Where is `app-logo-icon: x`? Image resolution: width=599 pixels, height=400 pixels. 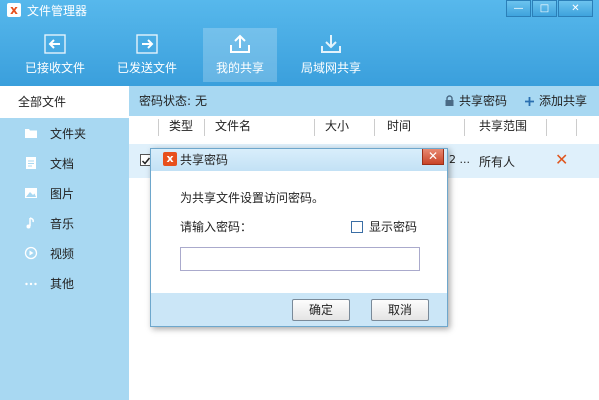
app-logo-icon: x is located at coordinates (14, 10).